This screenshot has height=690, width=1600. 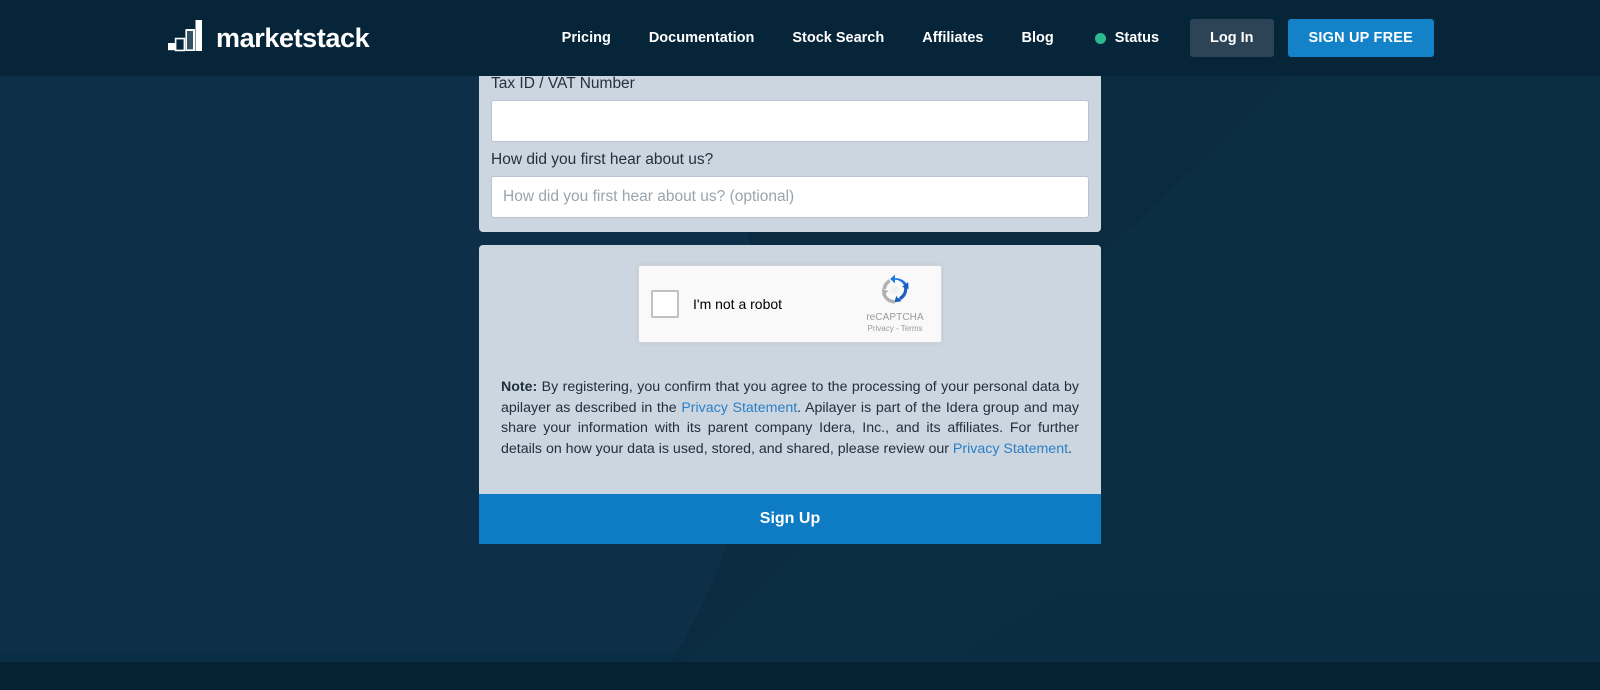 I want to click on sign-up-free-button: SIGN UP FREE, so click(x=1360, y=38).